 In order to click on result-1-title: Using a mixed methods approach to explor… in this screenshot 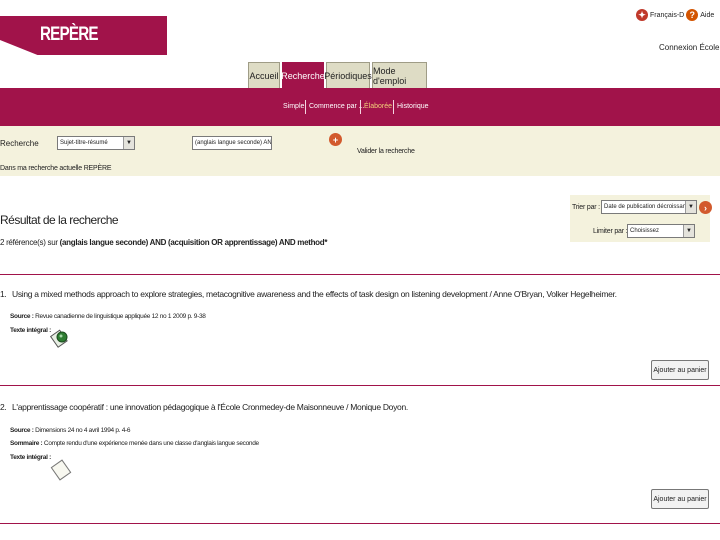, I will do `click(314, 294)`.